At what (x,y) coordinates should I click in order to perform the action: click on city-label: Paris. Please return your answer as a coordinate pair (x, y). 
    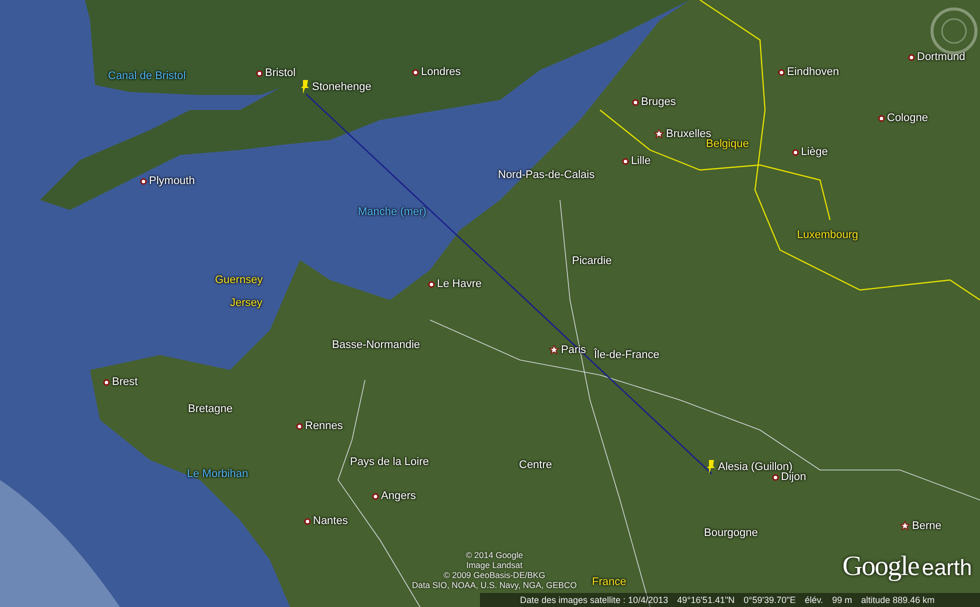
    Looking at the image, I should click on (573, 350).